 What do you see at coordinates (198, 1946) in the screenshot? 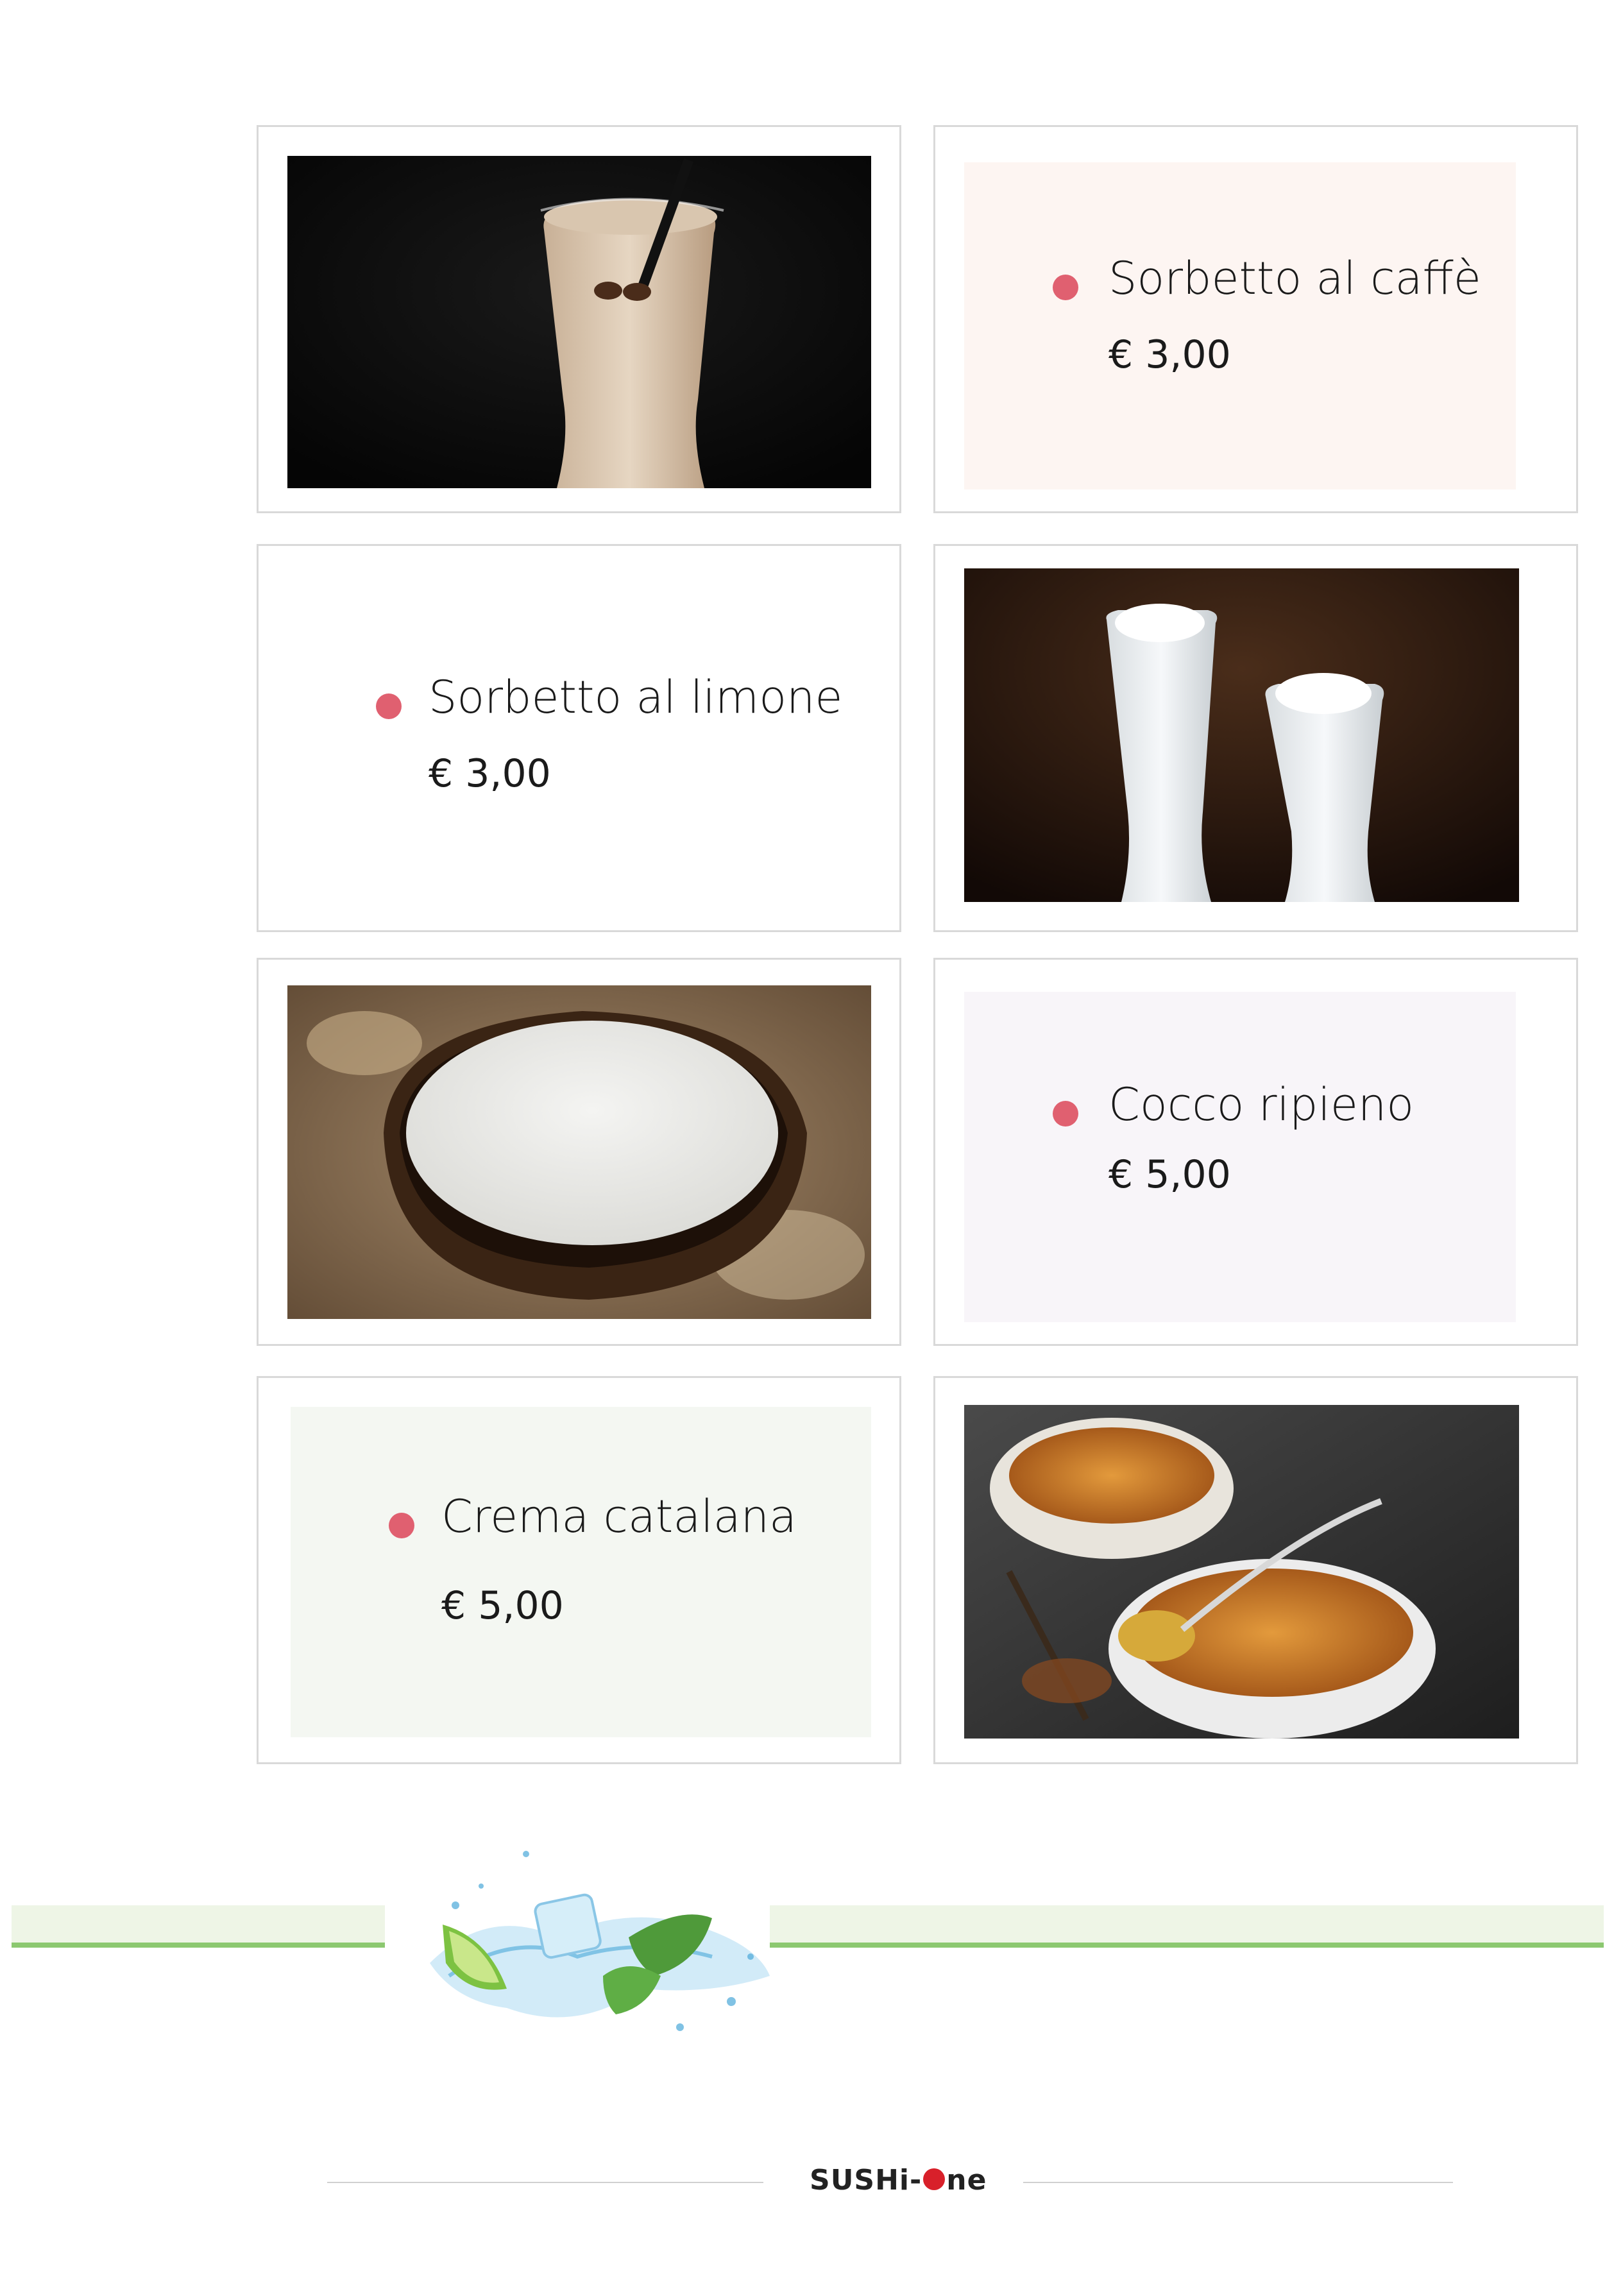
I see `left-green-line` at bounding box center [198, 1946].